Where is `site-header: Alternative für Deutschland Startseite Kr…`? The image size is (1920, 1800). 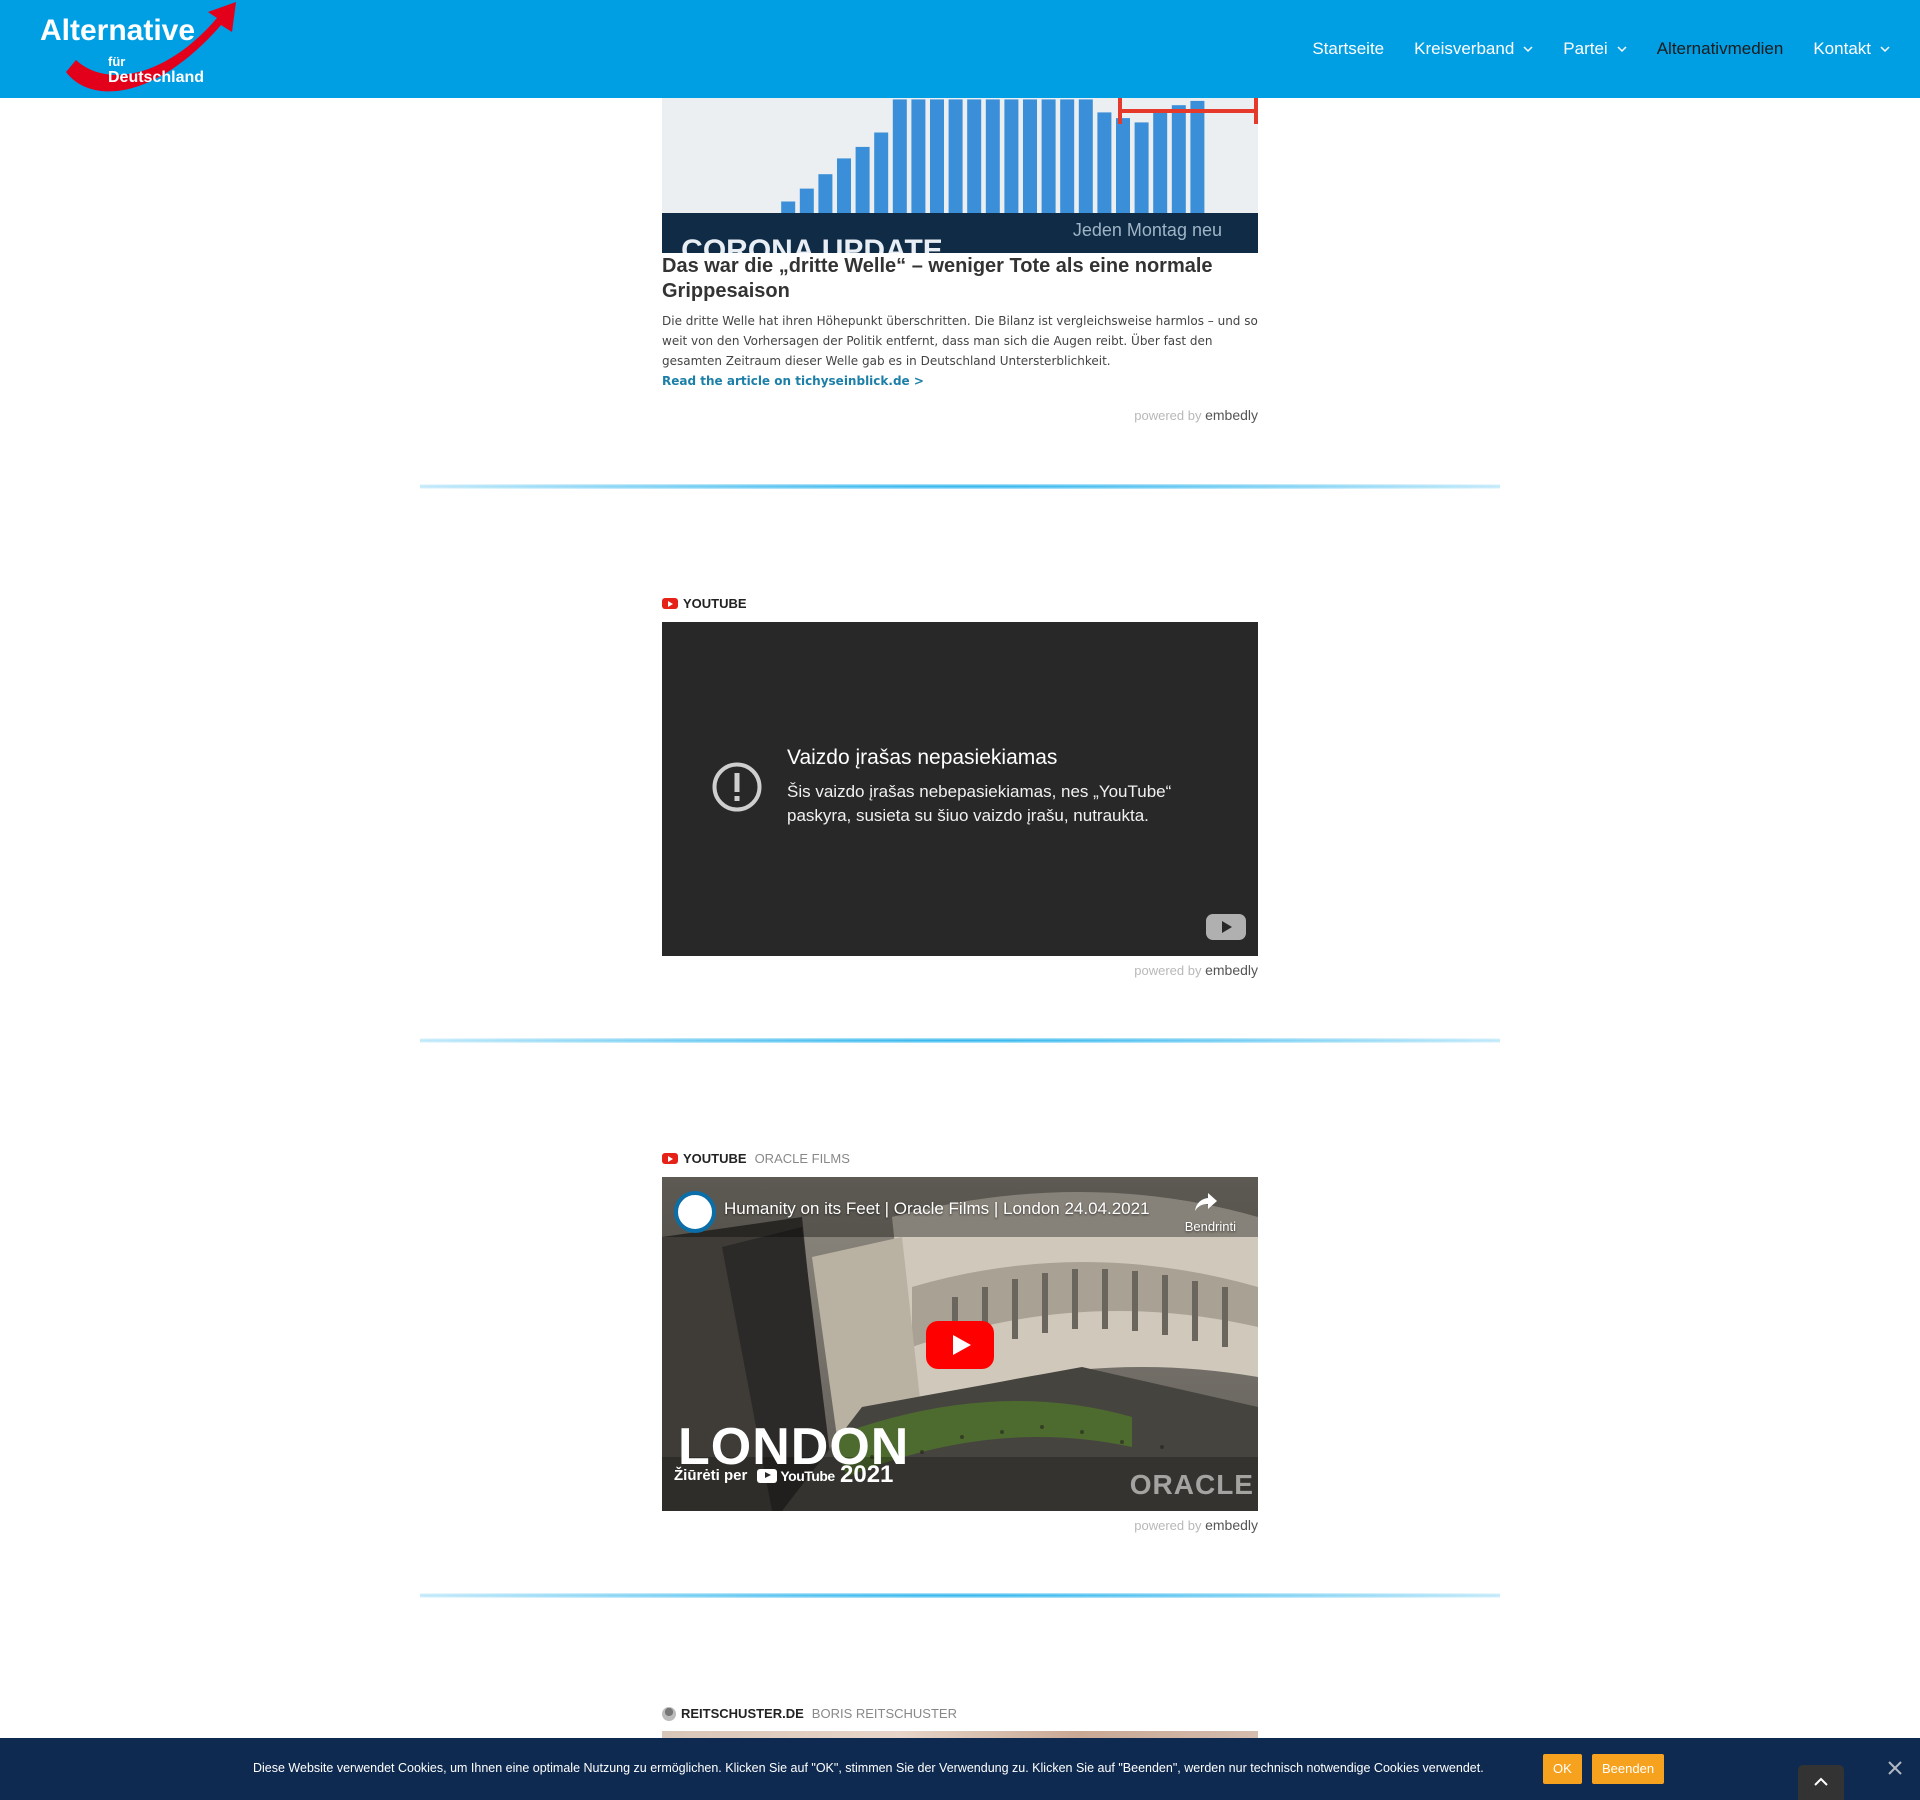
site-header: Alternative für Deutschland Startseite Kr… is located at coordinates (960, 49).